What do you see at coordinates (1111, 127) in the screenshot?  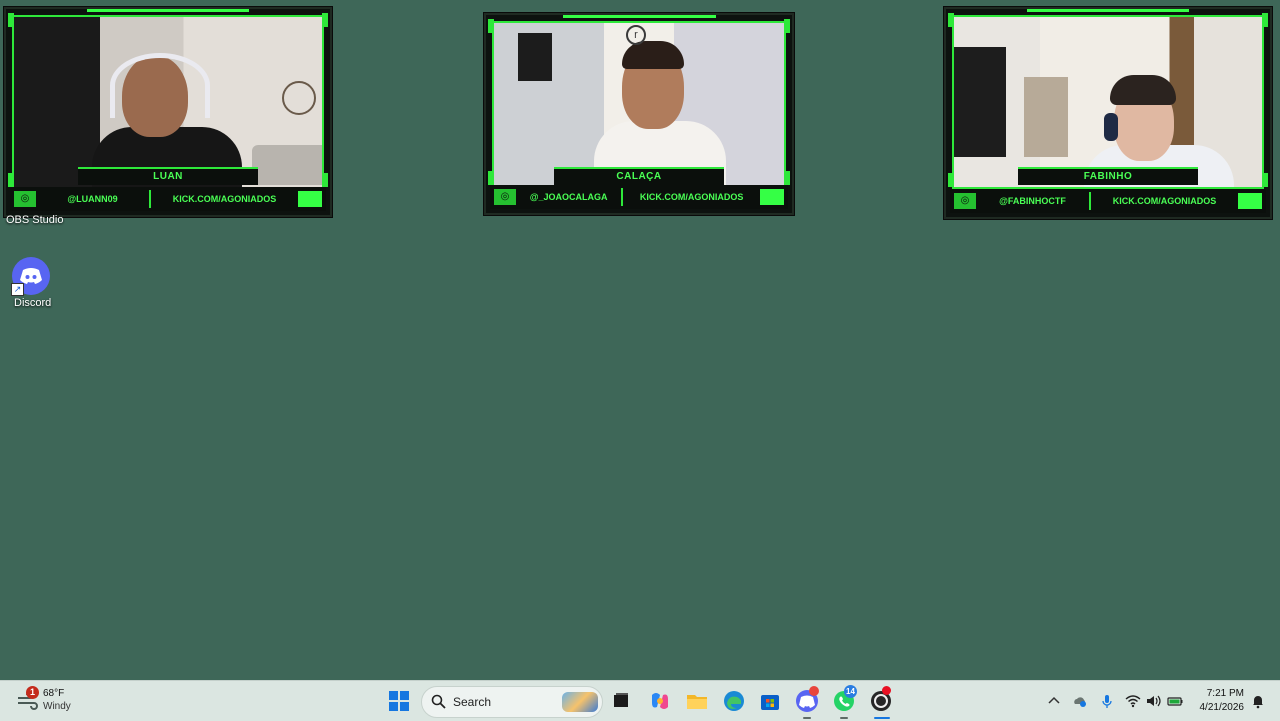 I see `headset` at bounding box center [1111, 127].